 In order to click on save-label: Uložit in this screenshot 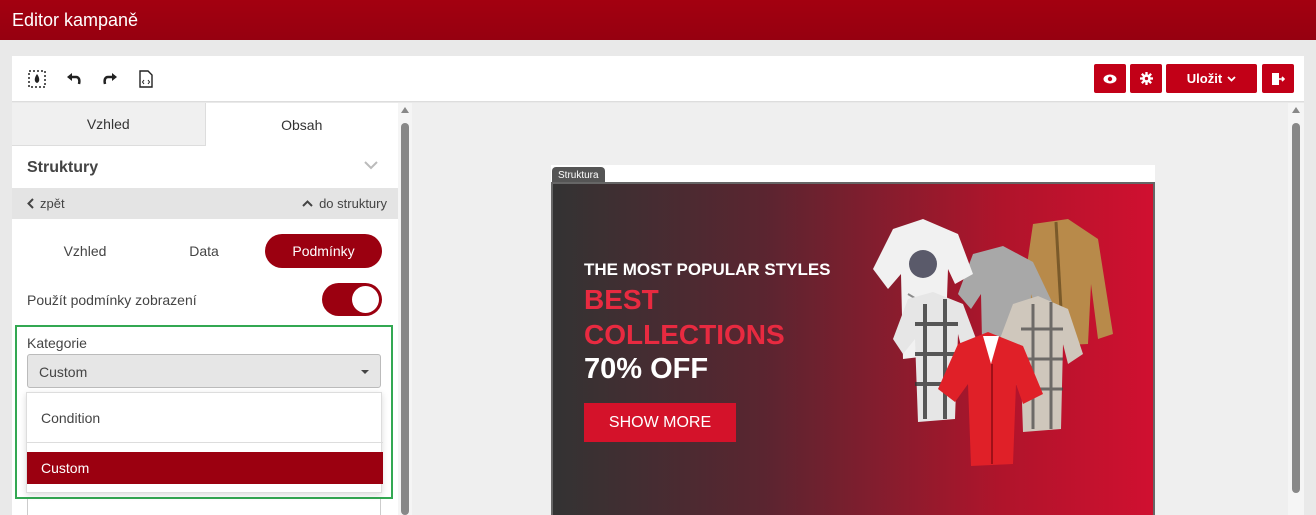, I will do `click(1204, 78)`.